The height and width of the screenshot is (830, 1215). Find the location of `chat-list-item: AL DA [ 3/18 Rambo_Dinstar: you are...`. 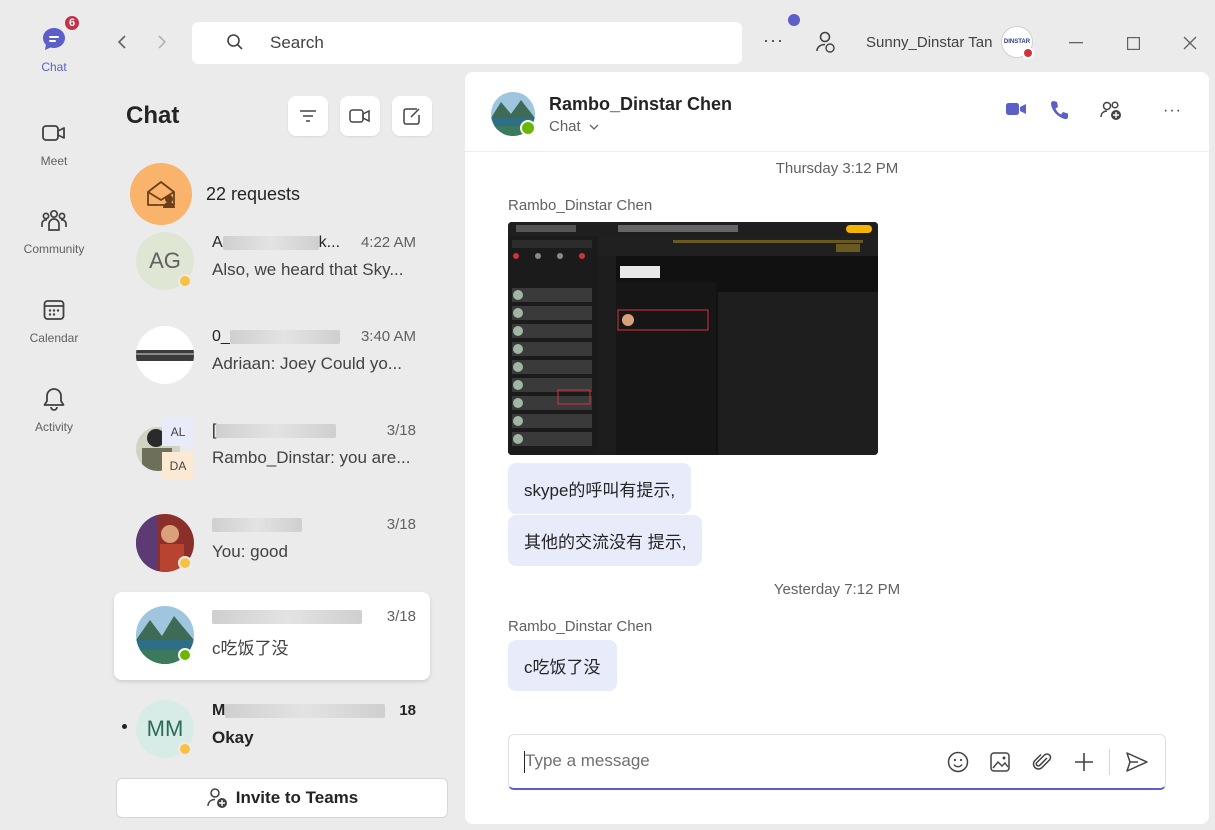

chat-list-item: AL DA [ 3/18 Rambo_Dinstar: you are... is located at coordinates (272, 450).